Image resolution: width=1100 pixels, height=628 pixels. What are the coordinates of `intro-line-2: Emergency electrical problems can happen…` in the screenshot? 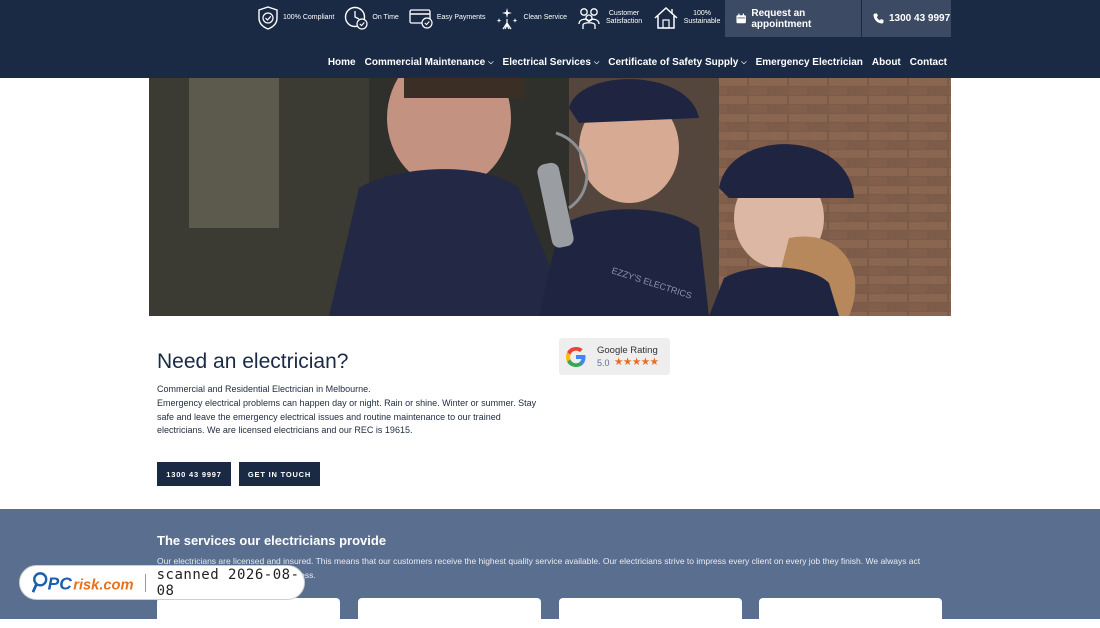 It's located at (347, 416).